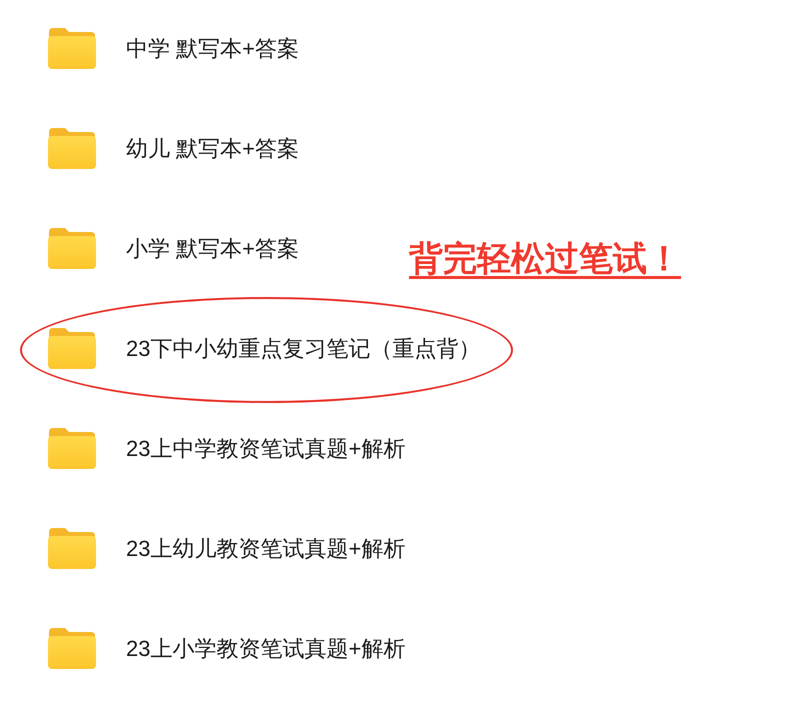  What do you see at coordinates (212, 148) in the screenshot?
I see `folder-name: 幼儿 默写本+答案` at bounding box center [212, 148].